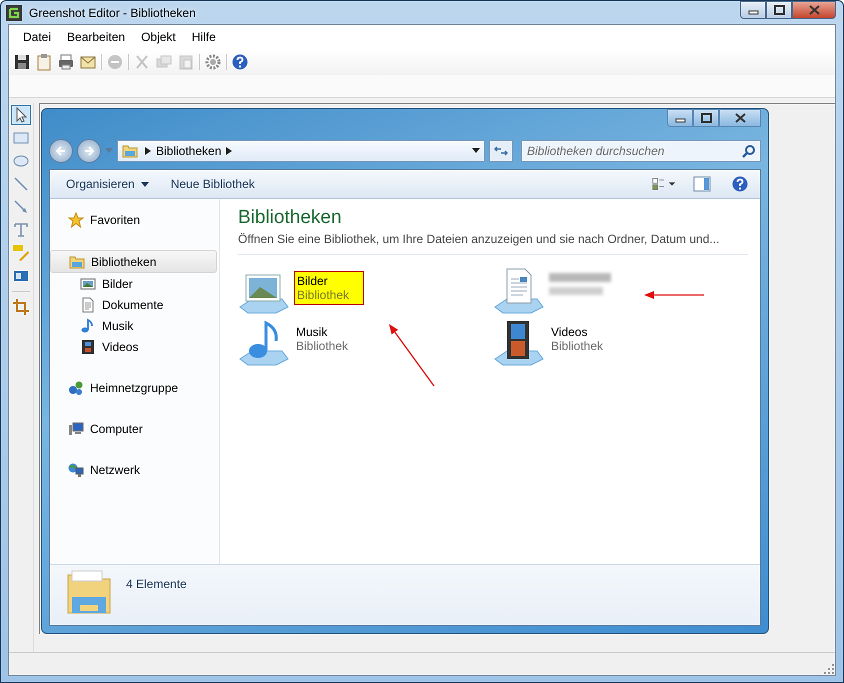 The image size is (844, 683). What do you see at coordinates (365, 343) in the screenshot?
I see `library-item: Musik Bibliothek` at bounding box center [365, 343].